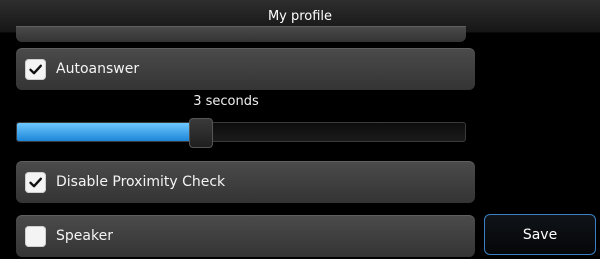  Describe the element at coordinates (245, 236) in the screenshot. I see `speaker-setting: Speaker` at that location.